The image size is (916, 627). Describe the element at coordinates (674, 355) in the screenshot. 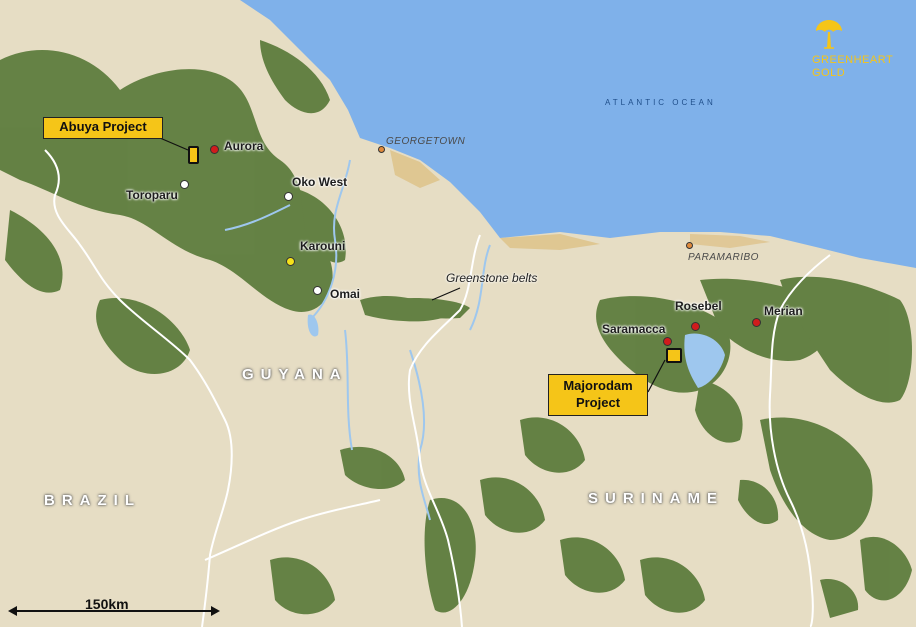

I see `majorodam-project-marker` at that location.